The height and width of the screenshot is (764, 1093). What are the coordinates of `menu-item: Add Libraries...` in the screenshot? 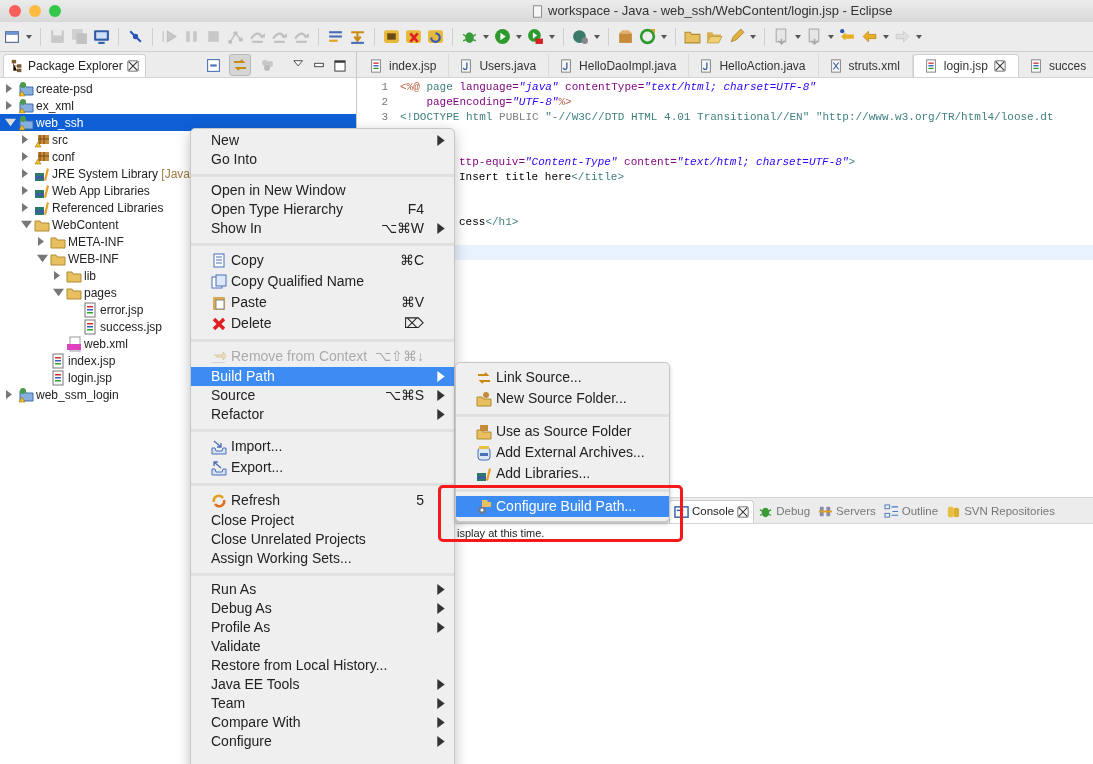 It's located at (562, 473).